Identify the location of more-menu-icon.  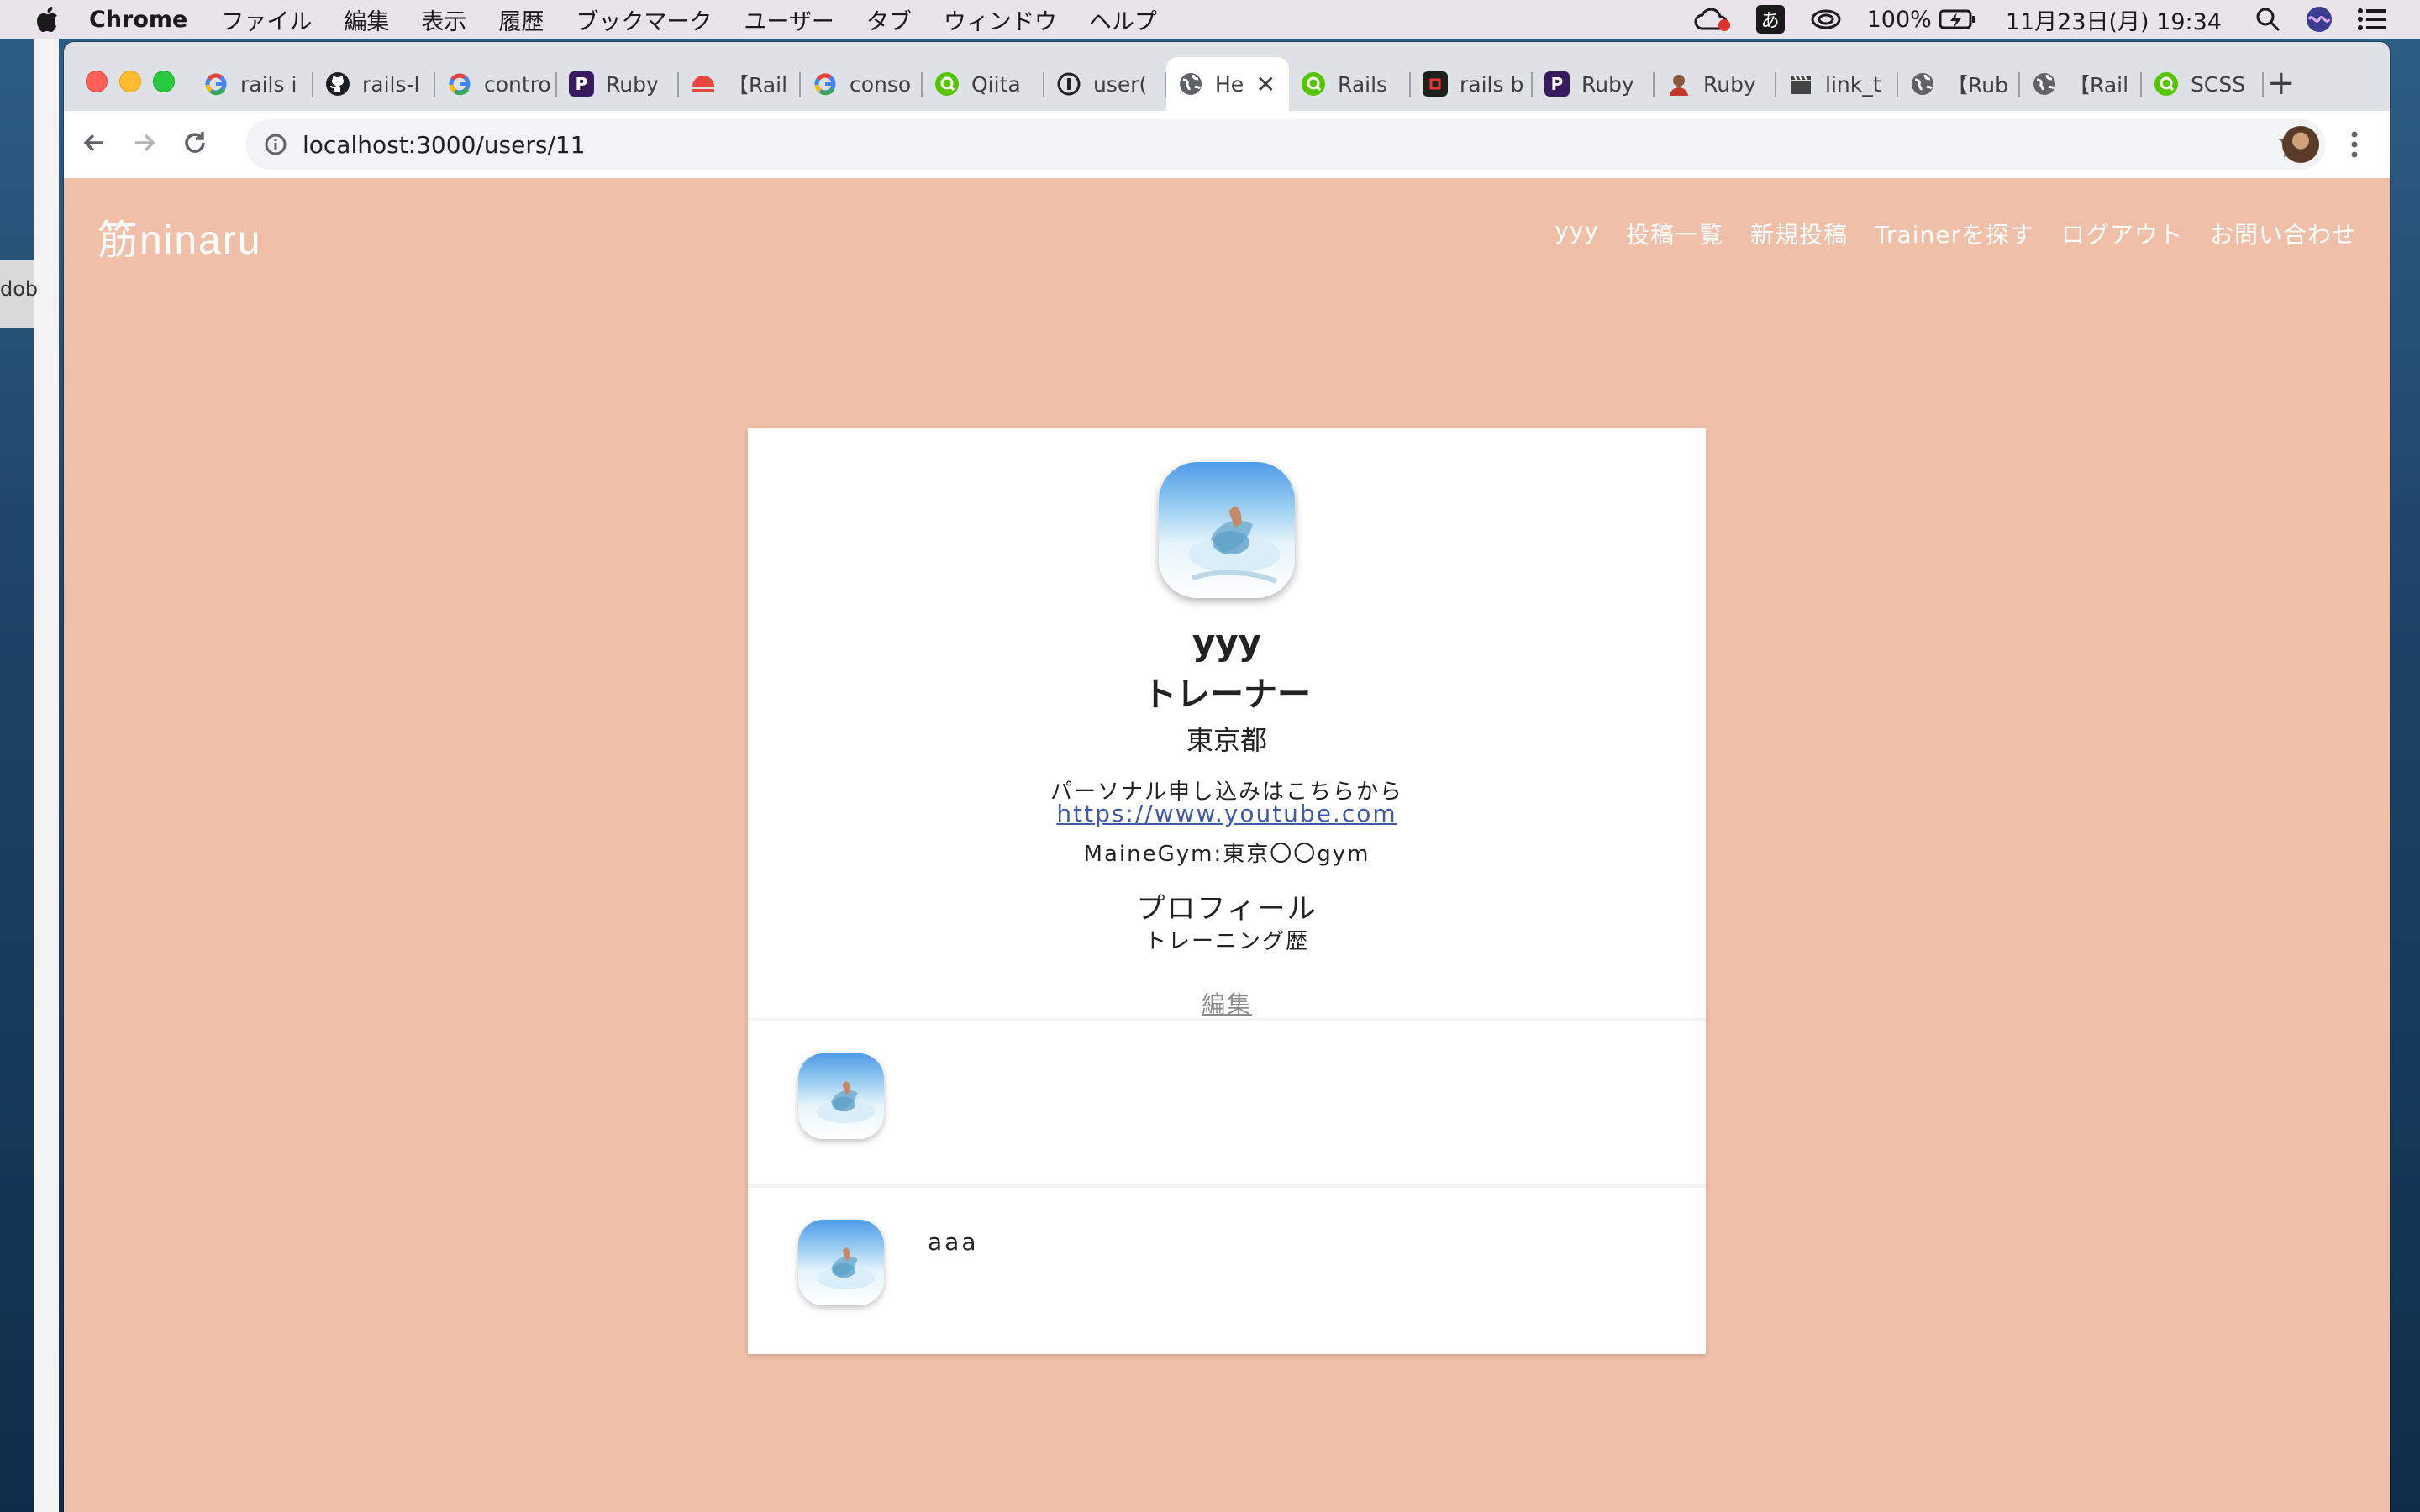
(2354, 144).